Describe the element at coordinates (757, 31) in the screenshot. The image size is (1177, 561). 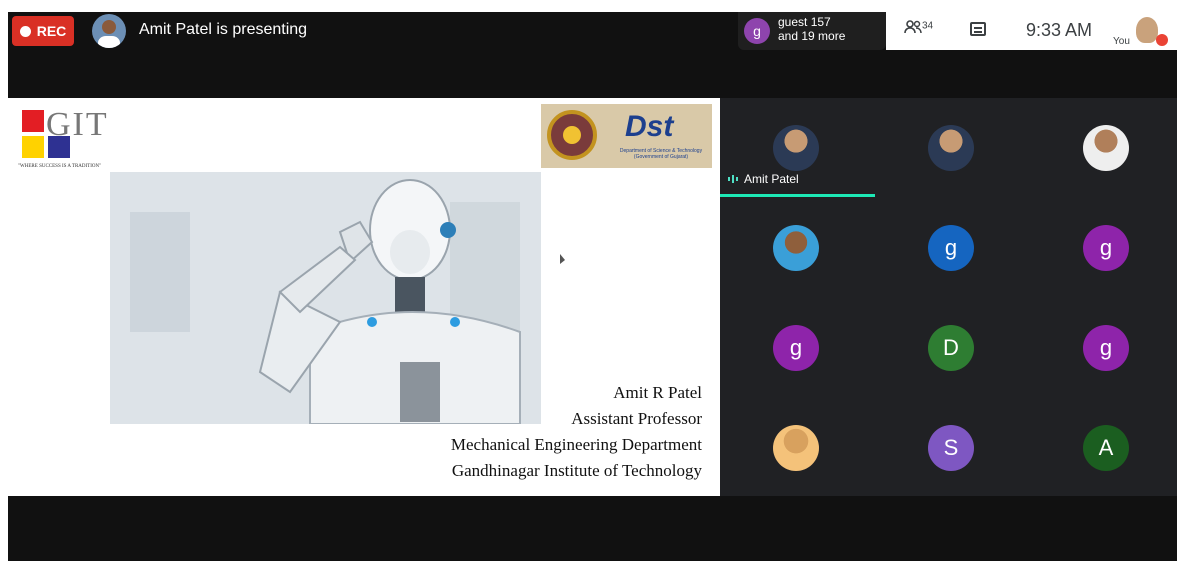
I see `guest-avatar: g` at that location.